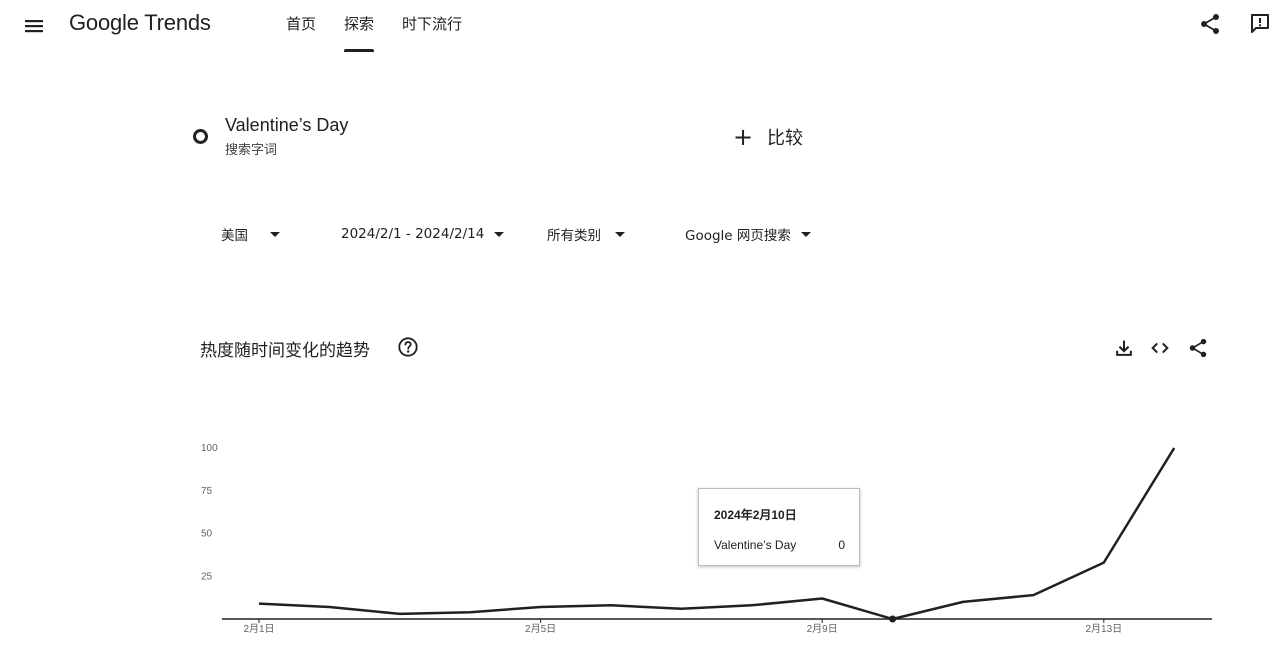 The image size is (1280, 653). Describe the element at coordinates (540, 629) in the screenshot. I see `x-tick-label: 2月5日` at that location.